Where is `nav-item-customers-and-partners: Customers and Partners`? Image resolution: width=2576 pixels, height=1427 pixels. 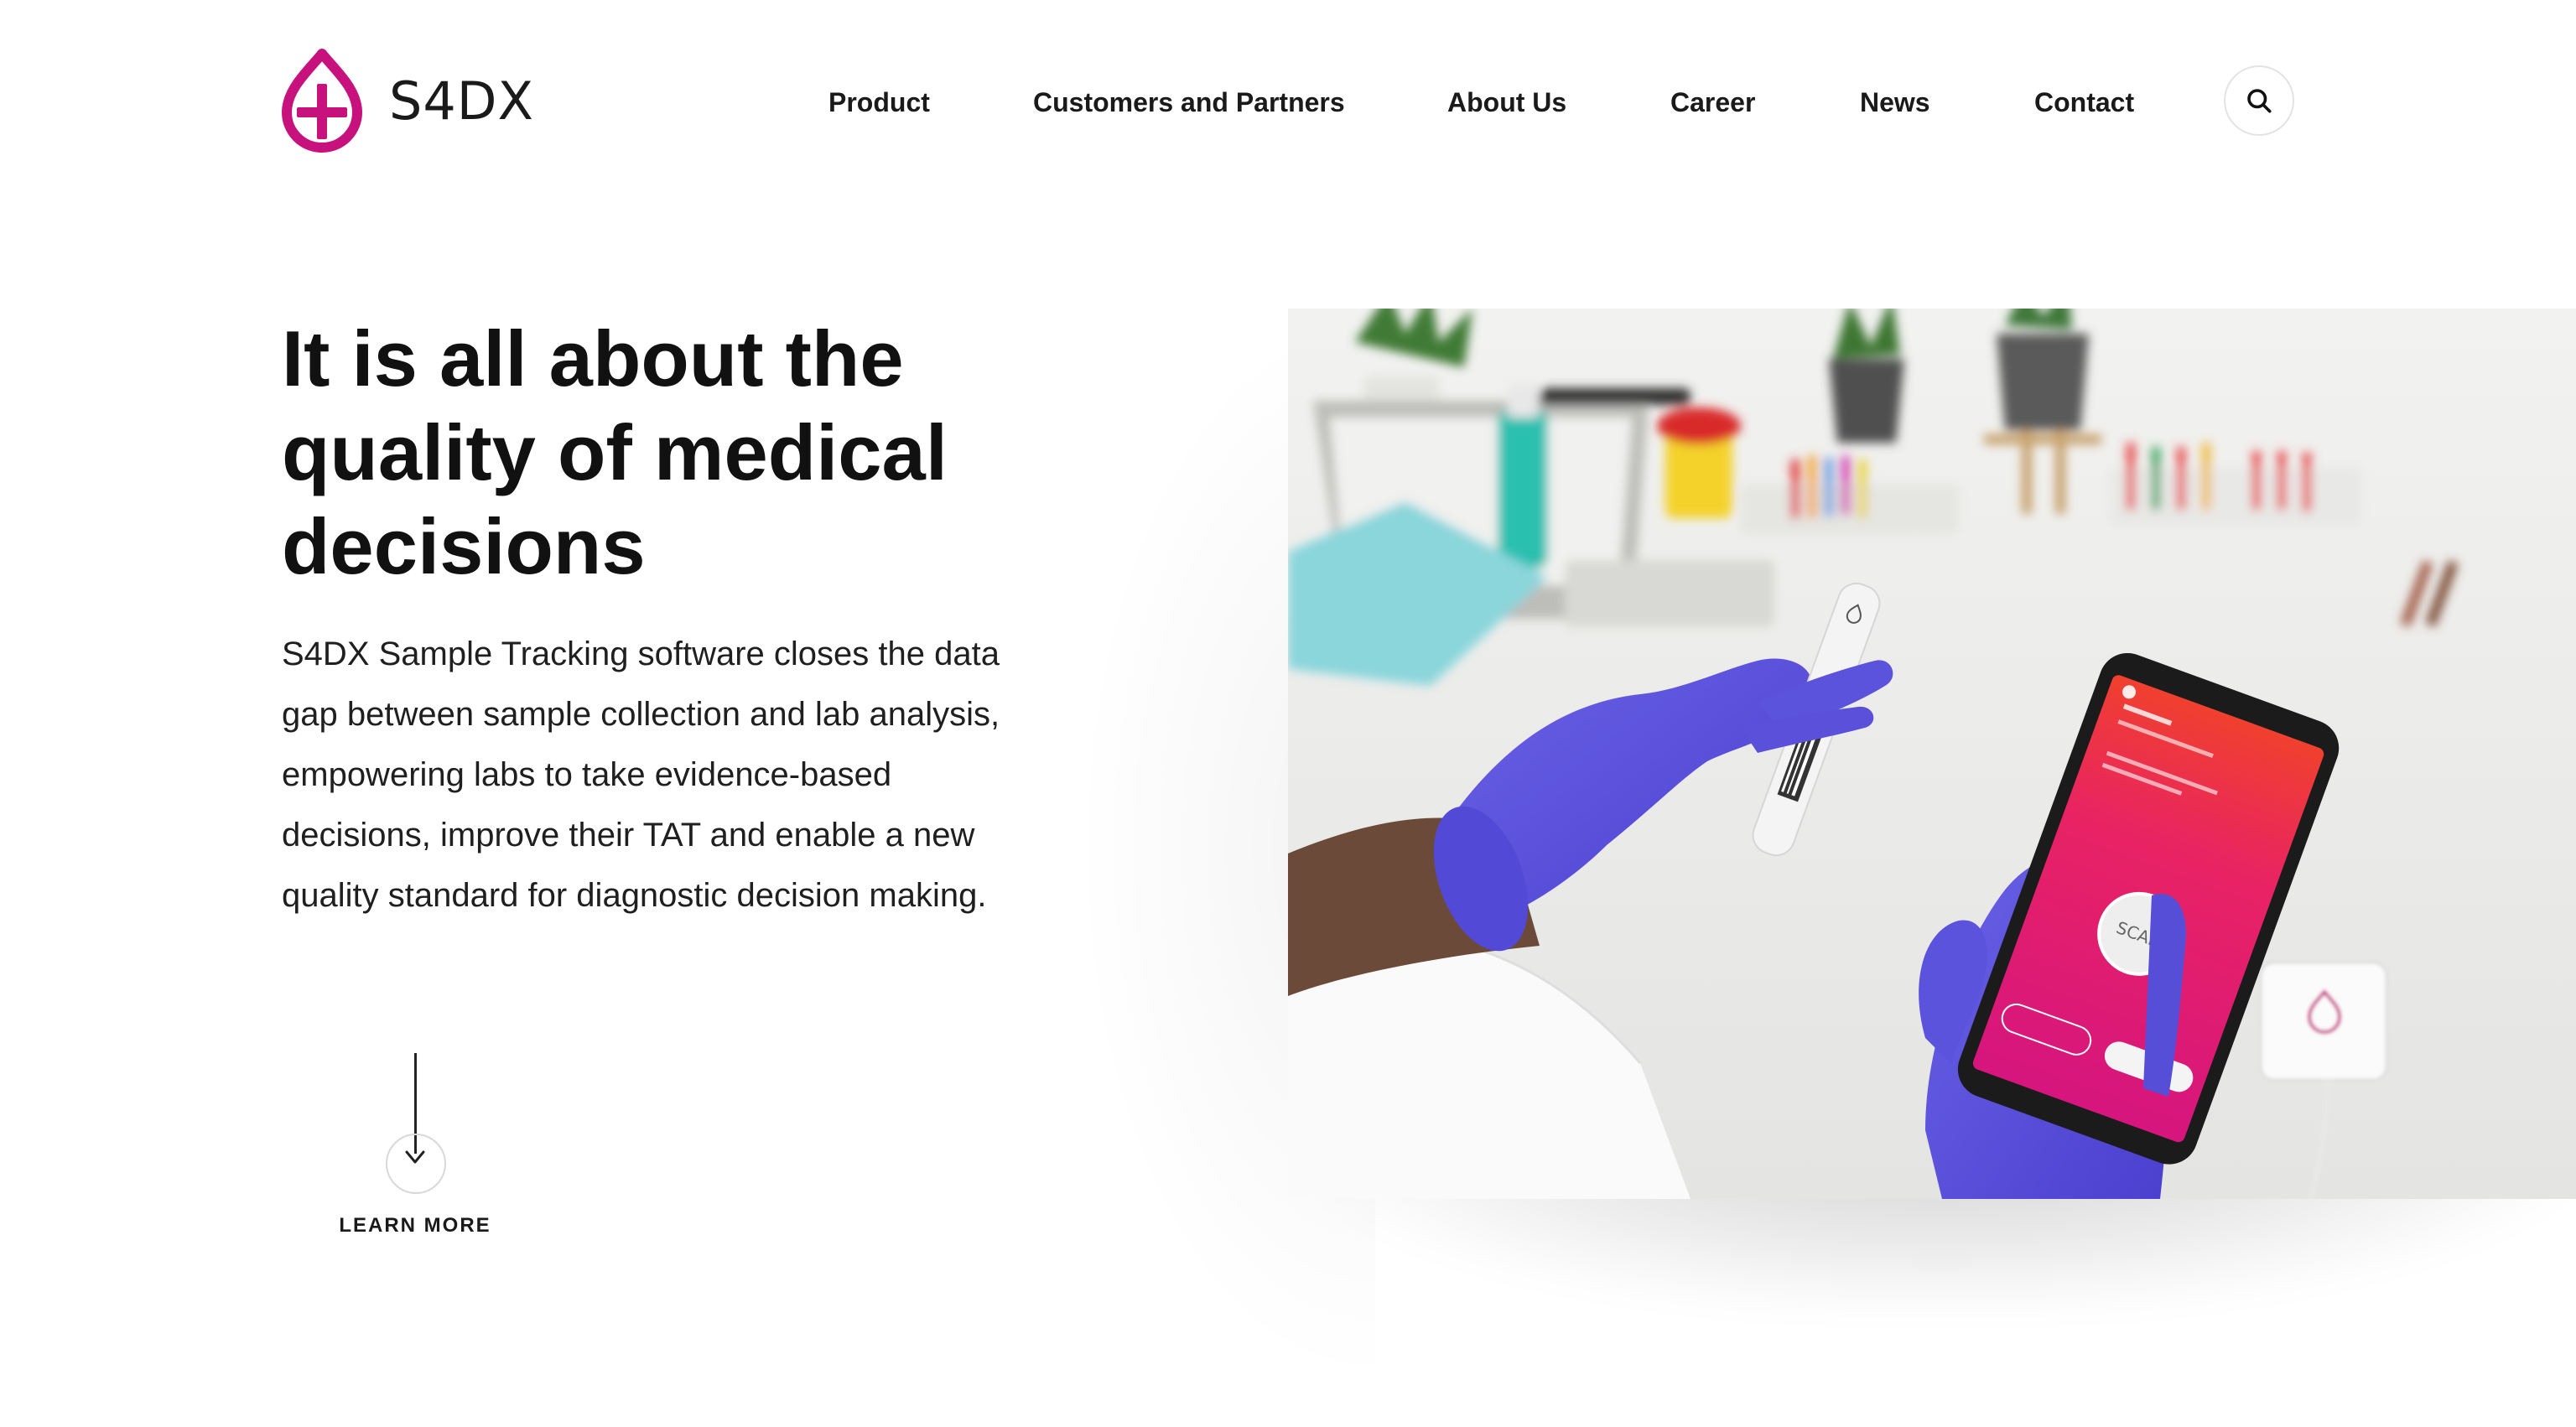
nav-item-customers-and-partners: Customers and Partners is located at coordinates (1189, 102).